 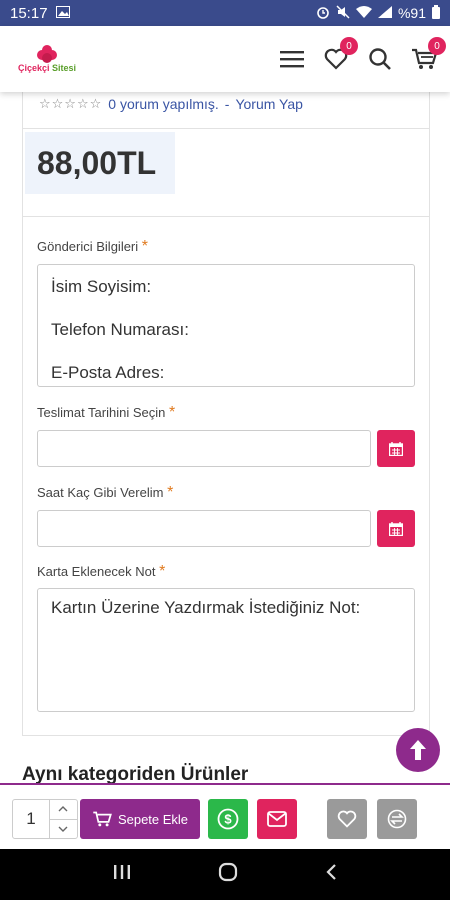 I want to click on battery-icon, so click(x=436, y=13).